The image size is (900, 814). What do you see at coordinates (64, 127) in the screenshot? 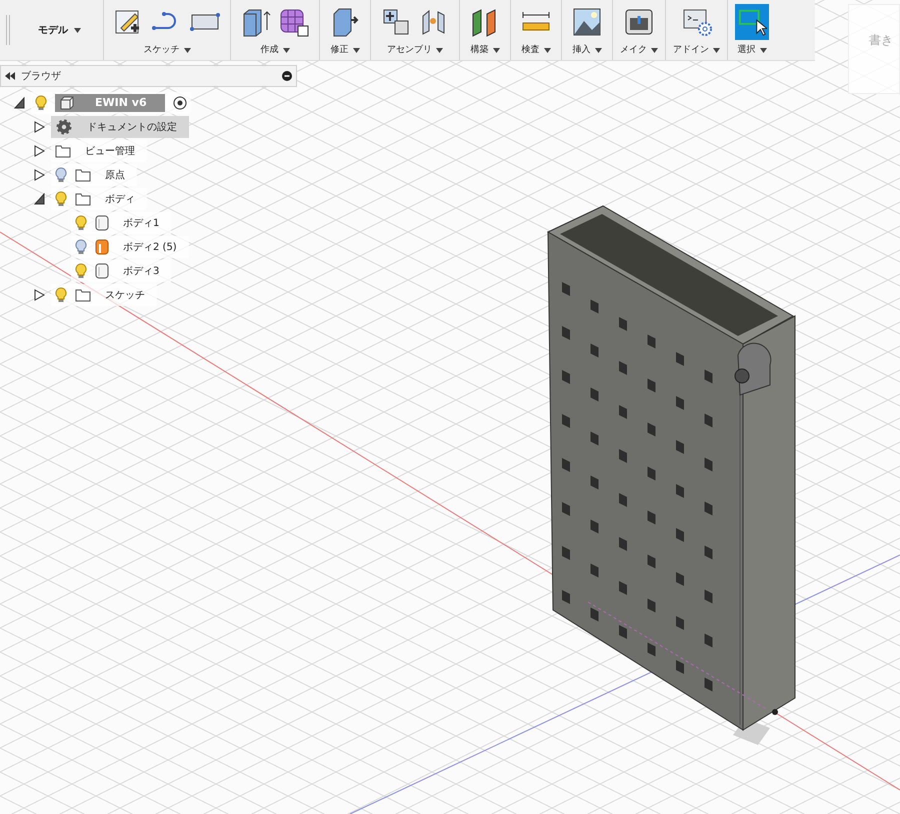
I see `gear-icon` at bounding box center [64, 127].